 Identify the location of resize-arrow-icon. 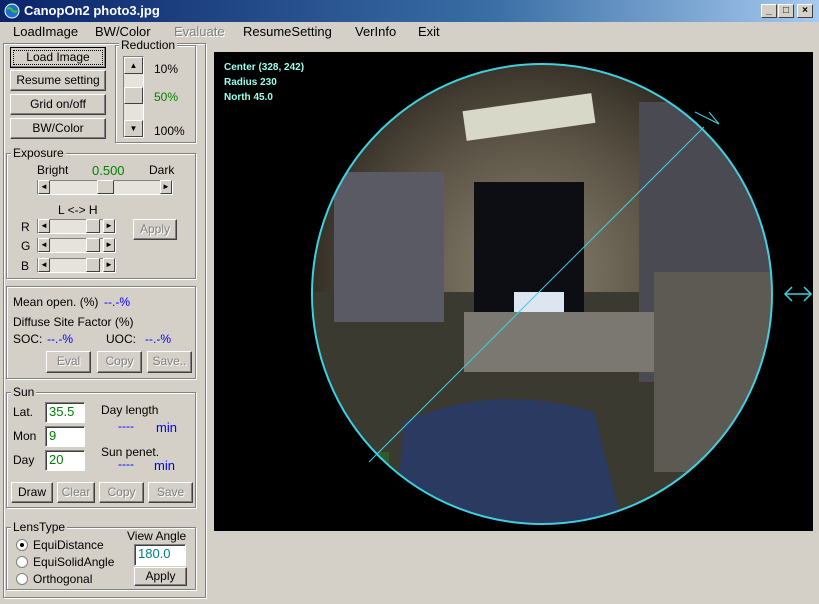
(798, 294).